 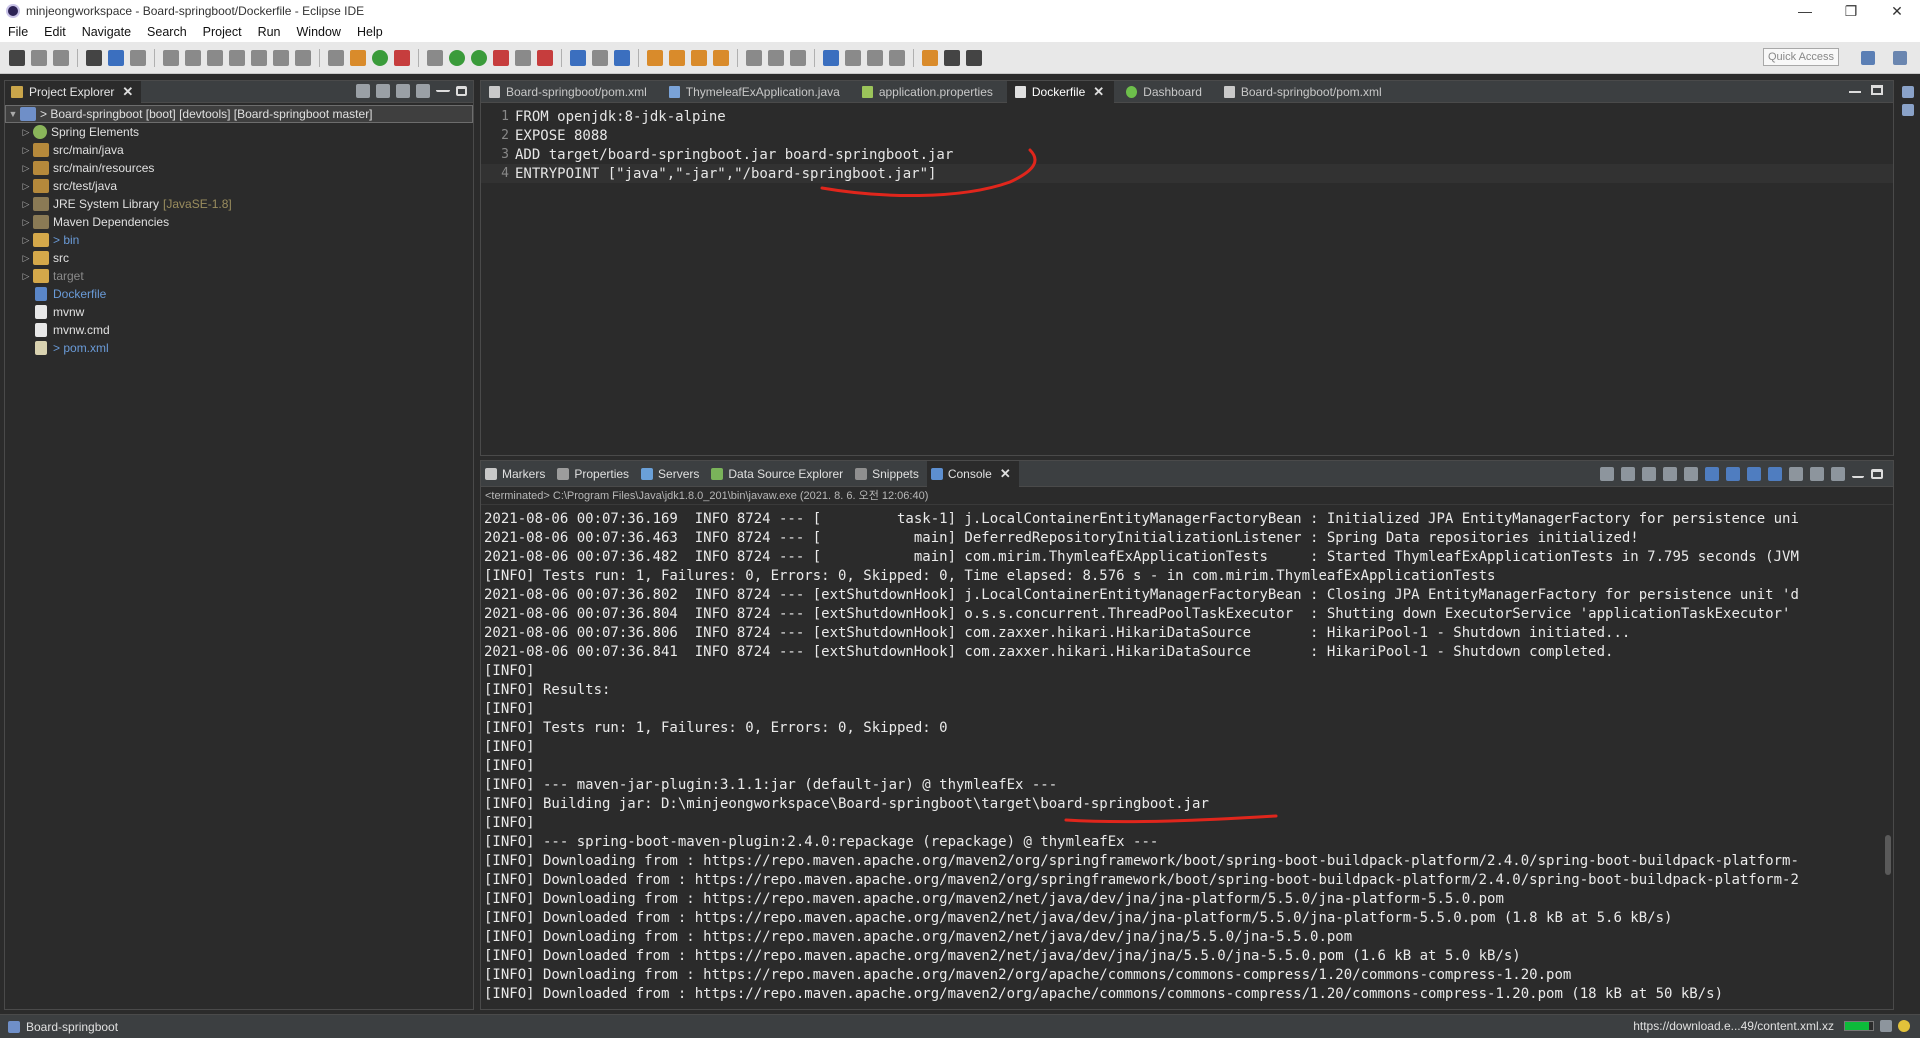 What do you see at coordinates (721, 57) in the screenshot?
I see `open-resource-icon` at bounding box center [721, 57].